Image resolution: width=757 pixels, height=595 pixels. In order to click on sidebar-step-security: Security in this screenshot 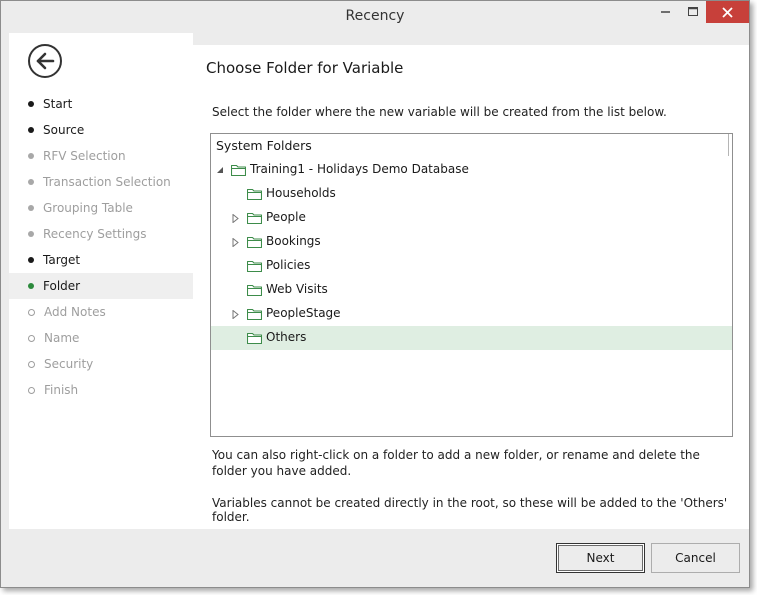, I will do `click(101, 364)`.